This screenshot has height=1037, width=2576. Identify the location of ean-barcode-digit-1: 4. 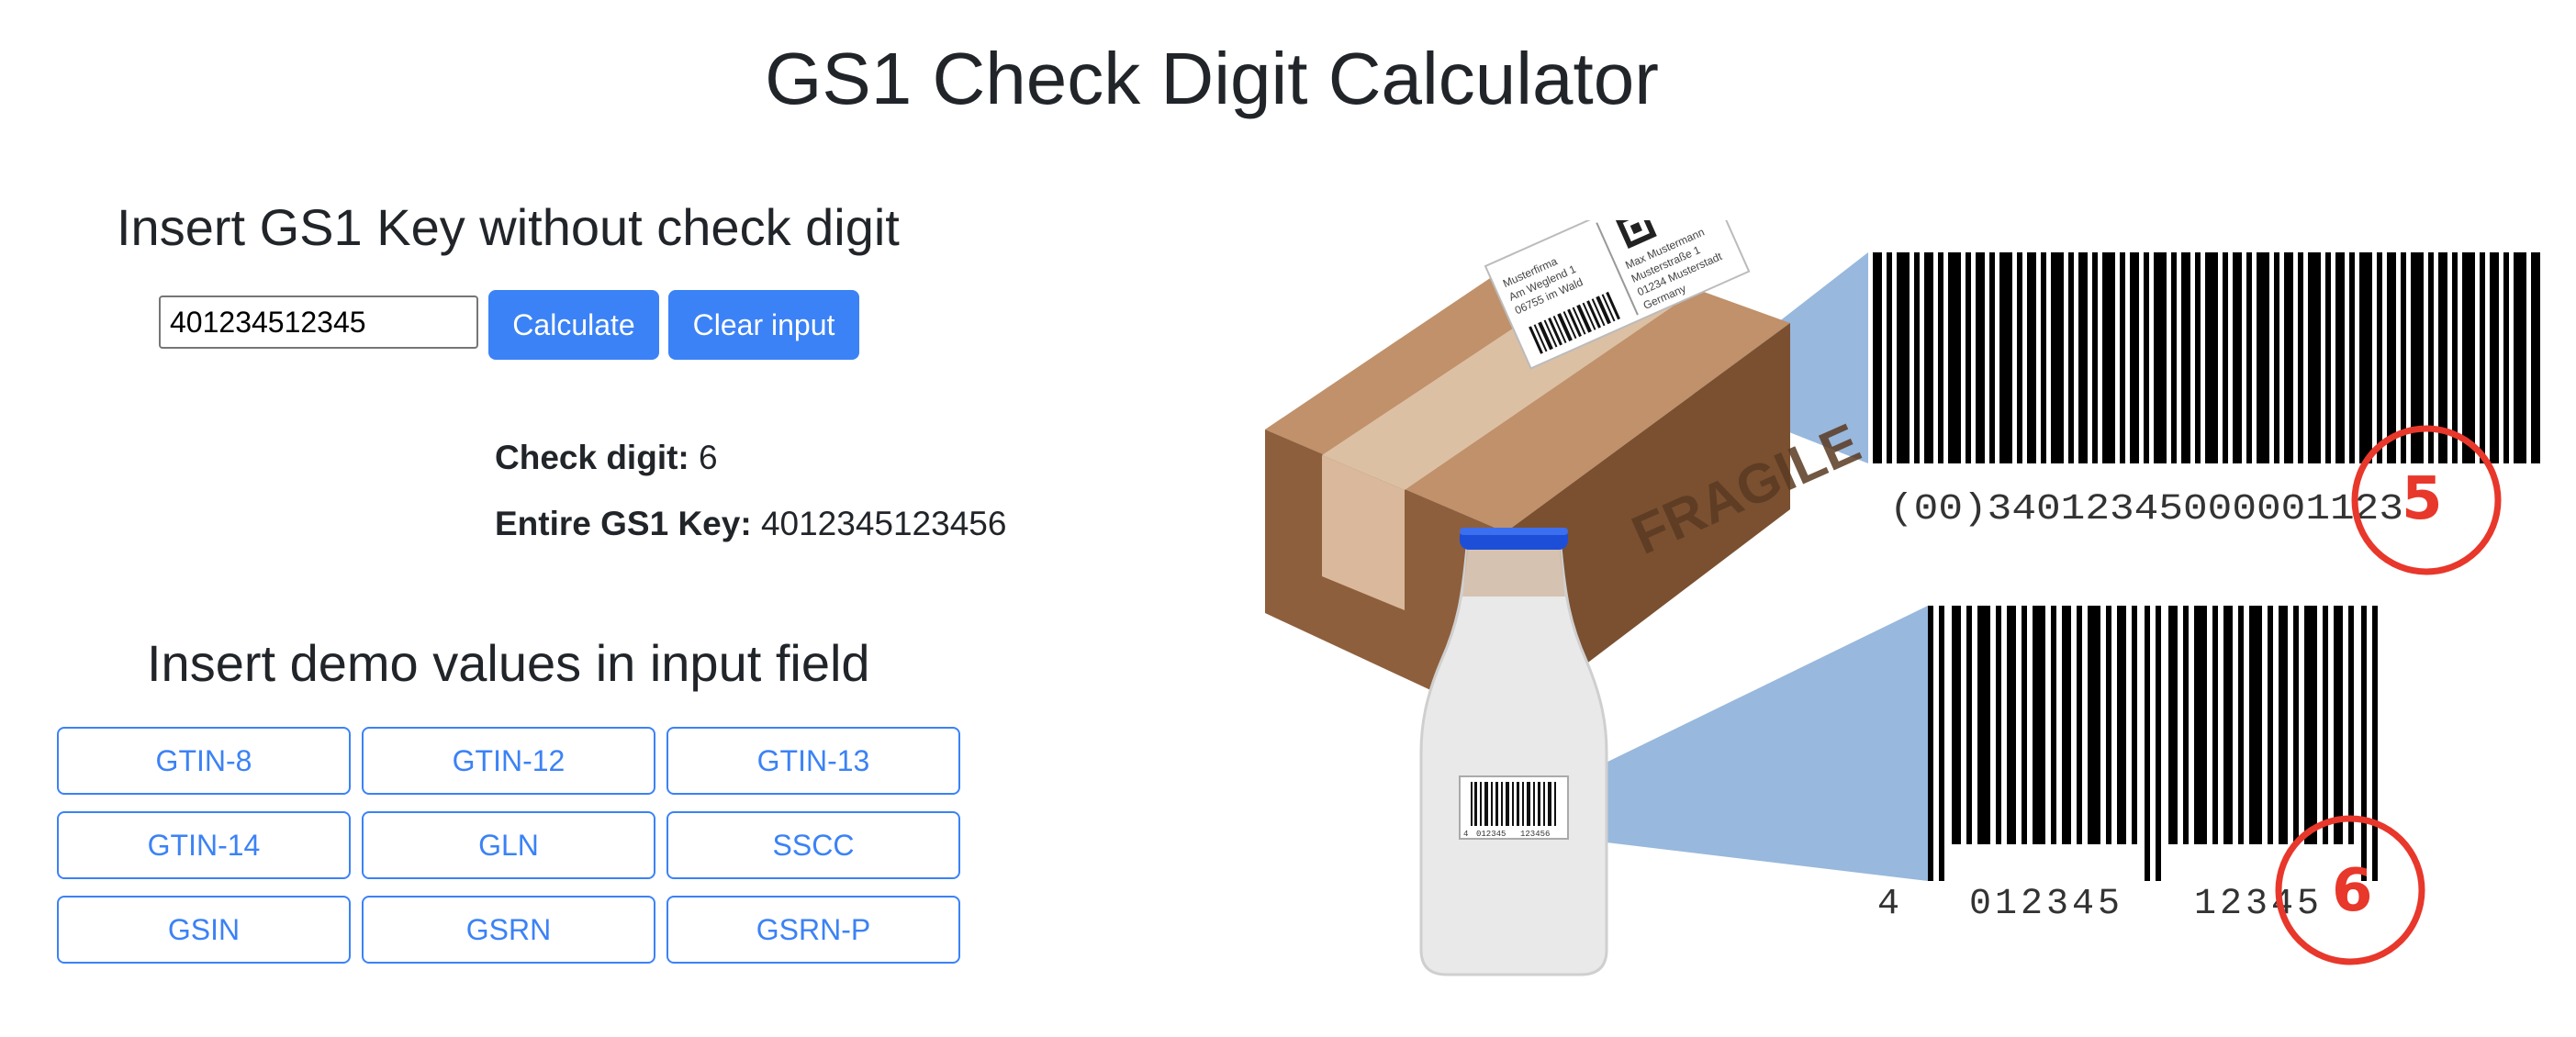
(1888, 905).